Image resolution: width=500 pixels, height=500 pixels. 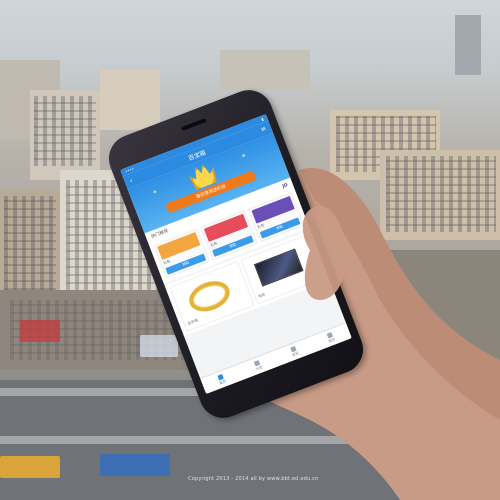 I want to click on thumb, so click(x=324, y=252).